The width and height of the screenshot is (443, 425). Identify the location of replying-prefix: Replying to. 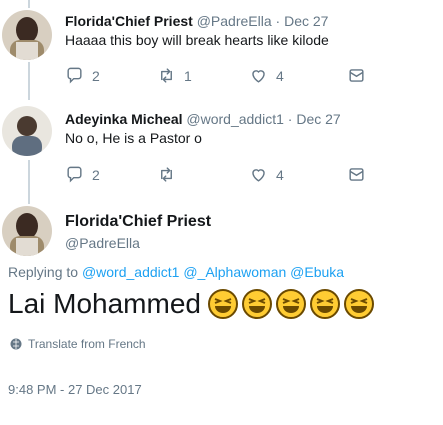
(43, 272).